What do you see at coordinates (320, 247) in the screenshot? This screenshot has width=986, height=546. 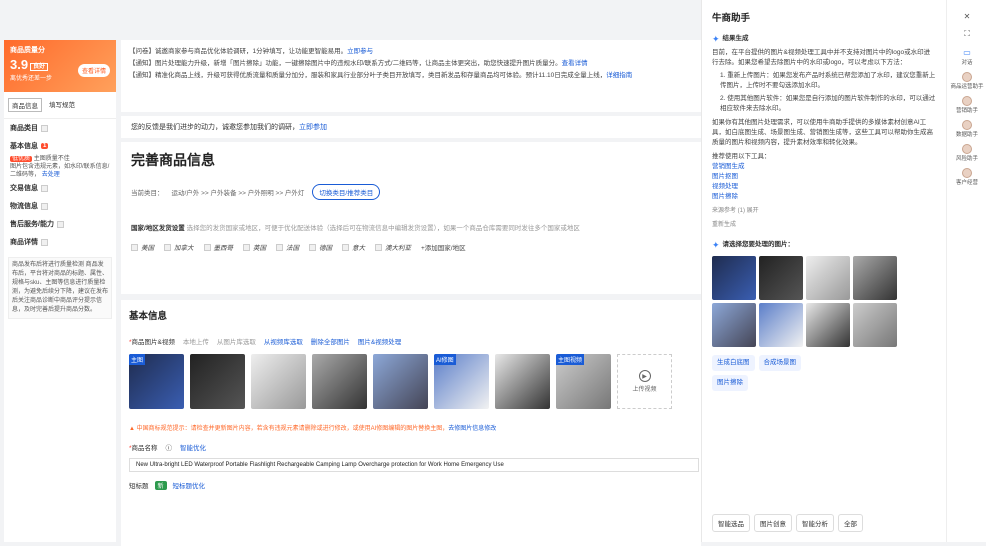 I see `country-checkbox: 德国` at bounding box center [320, 247].